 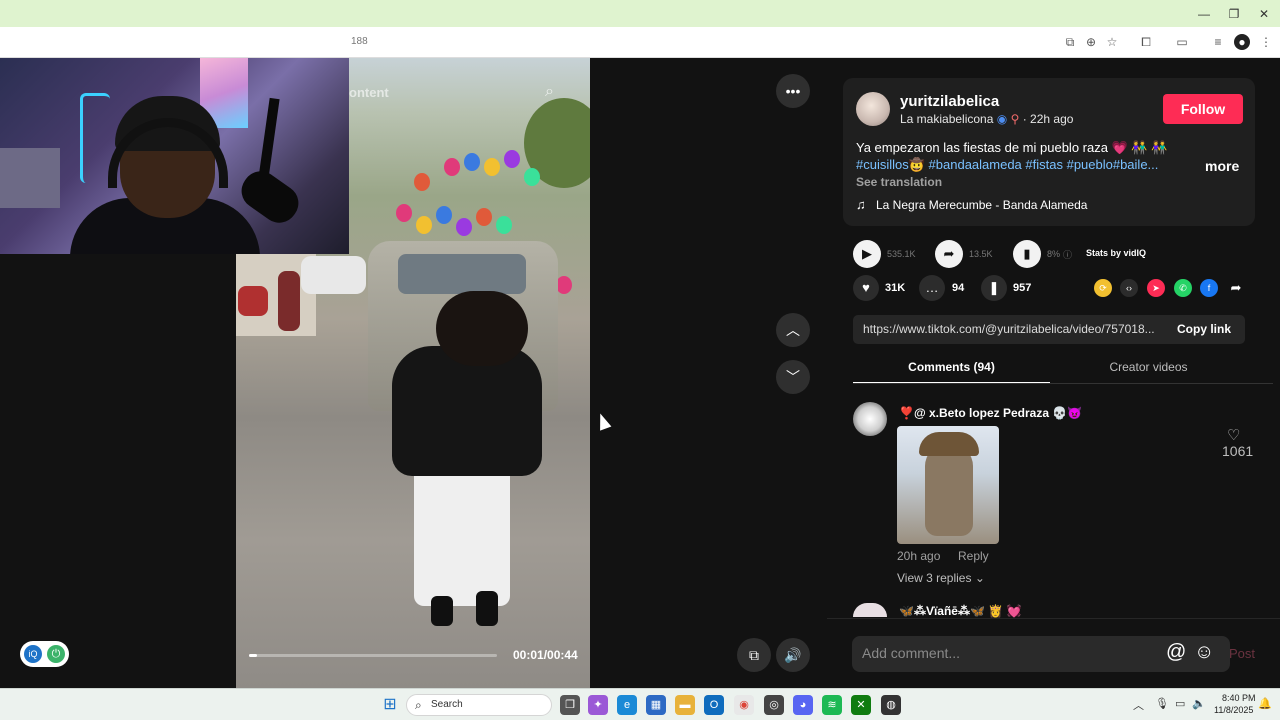 I want to click on reading-list-icon: ≡, so click(x=1218, y=42).